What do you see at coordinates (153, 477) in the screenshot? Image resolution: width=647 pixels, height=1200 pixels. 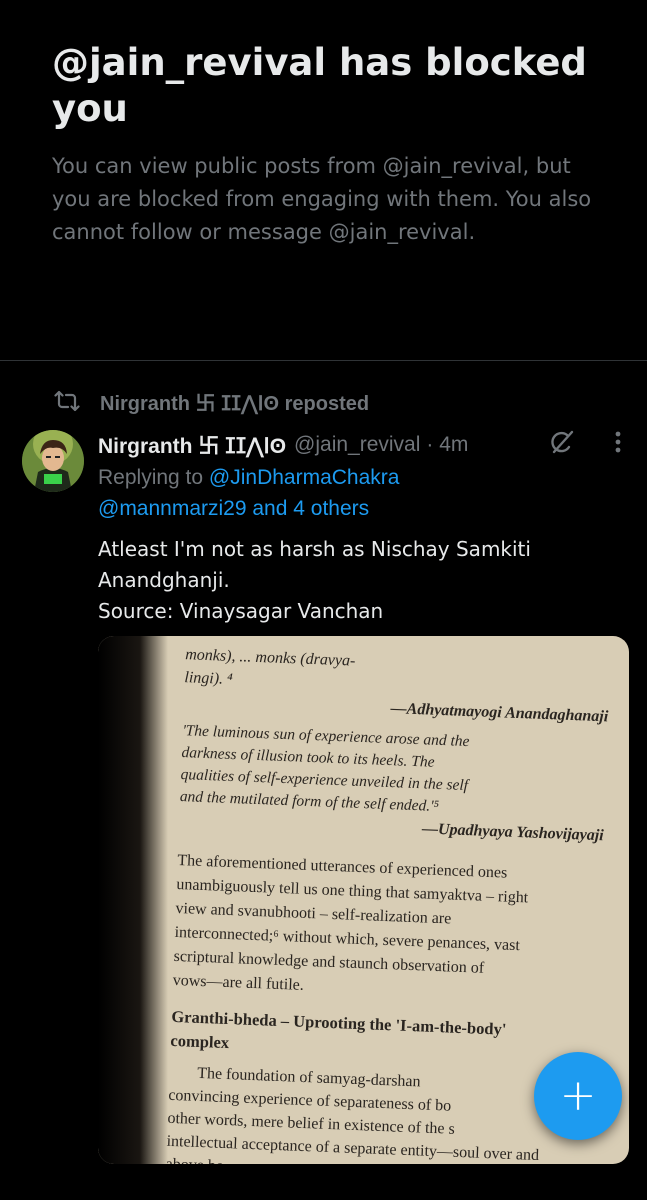 I see `replying-prefix: Replying to` at bounding box center [153, 477].